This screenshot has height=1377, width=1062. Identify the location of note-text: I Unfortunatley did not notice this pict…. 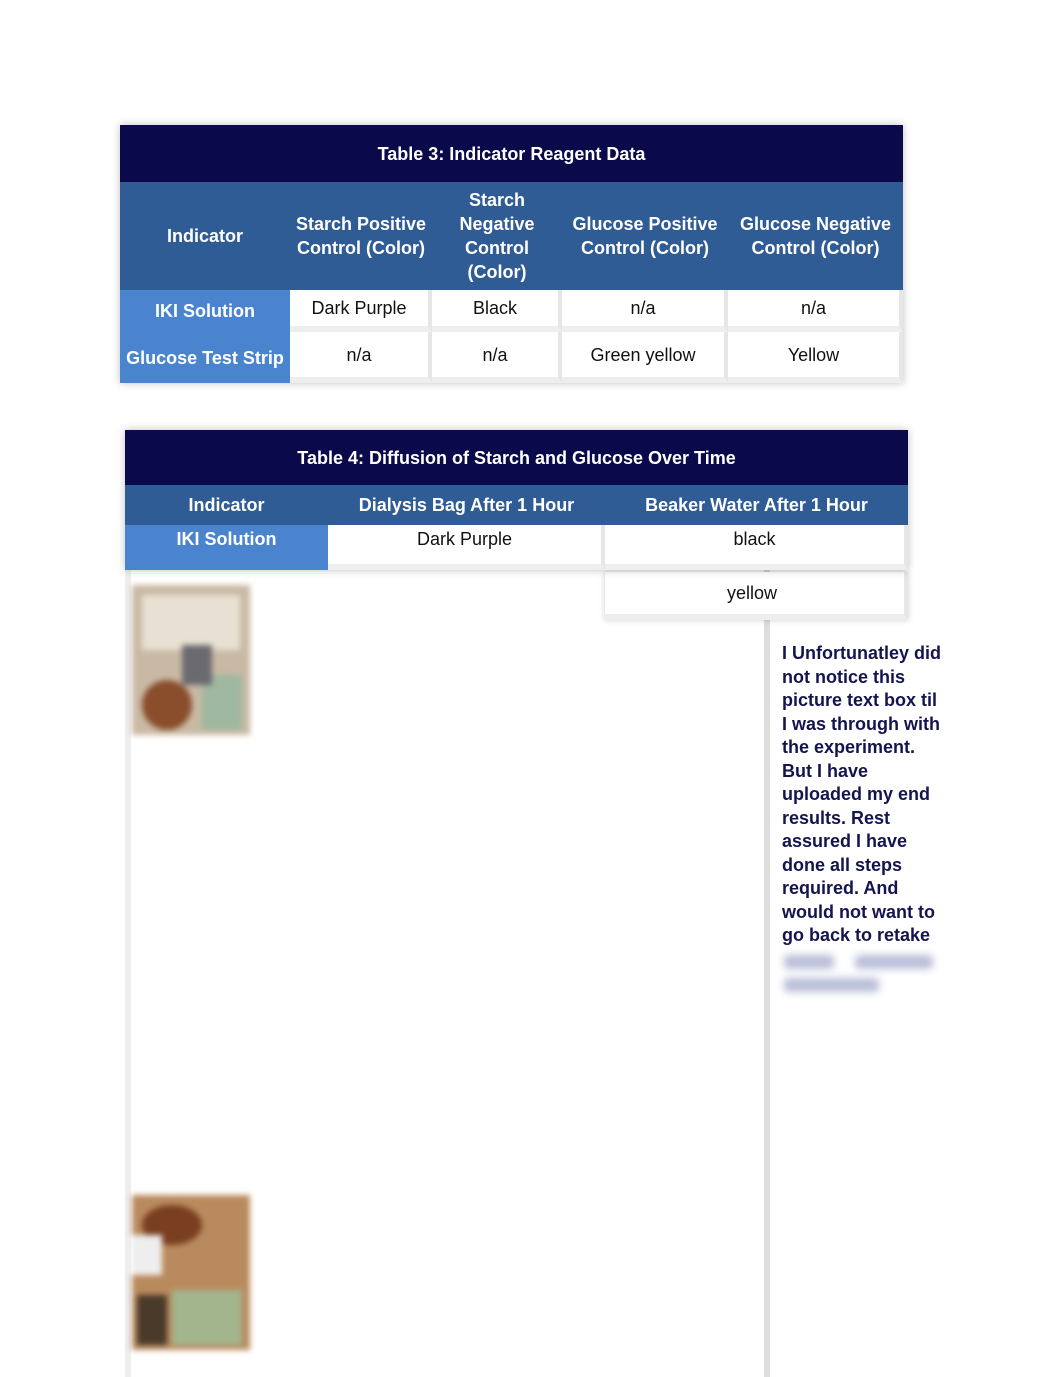
(861, 794).